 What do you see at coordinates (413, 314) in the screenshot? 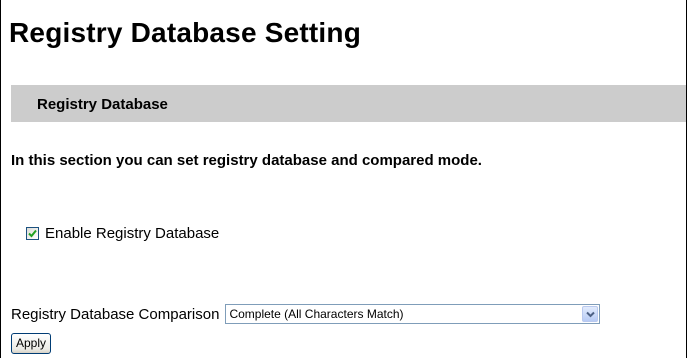
I see `comparison-select: Complete (All Characters Match)` at bounding box center [413, 314].